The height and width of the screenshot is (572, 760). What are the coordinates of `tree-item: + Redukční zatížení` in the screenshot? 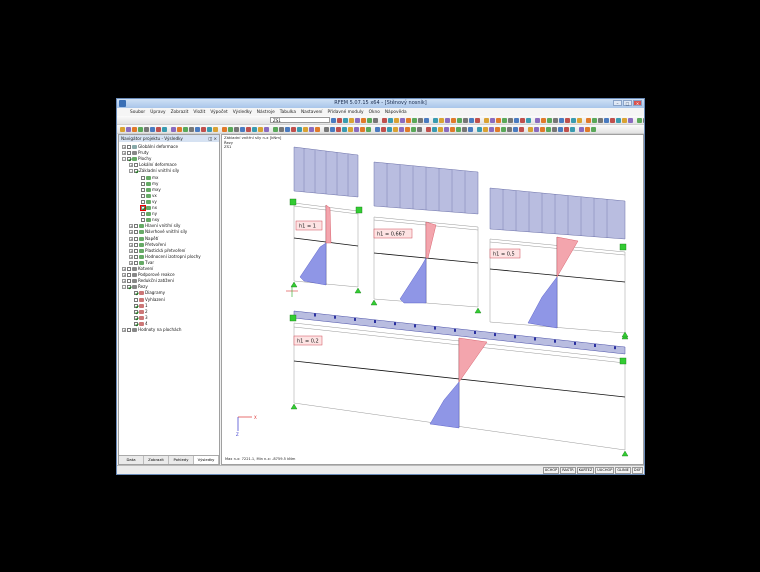 It's located at (148, 281).